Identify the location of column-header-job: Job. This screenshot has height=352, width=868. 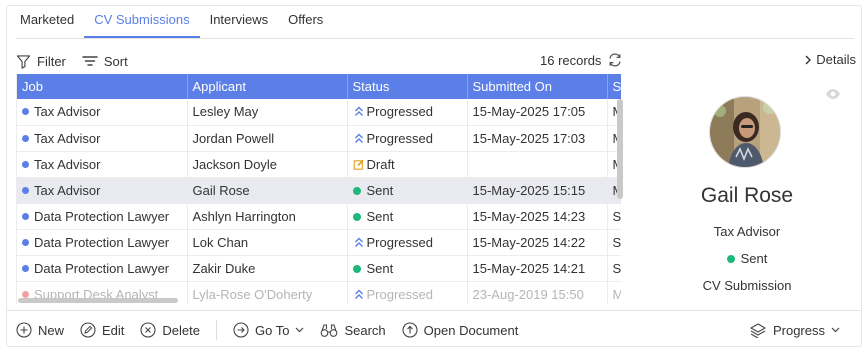
(102, 86).